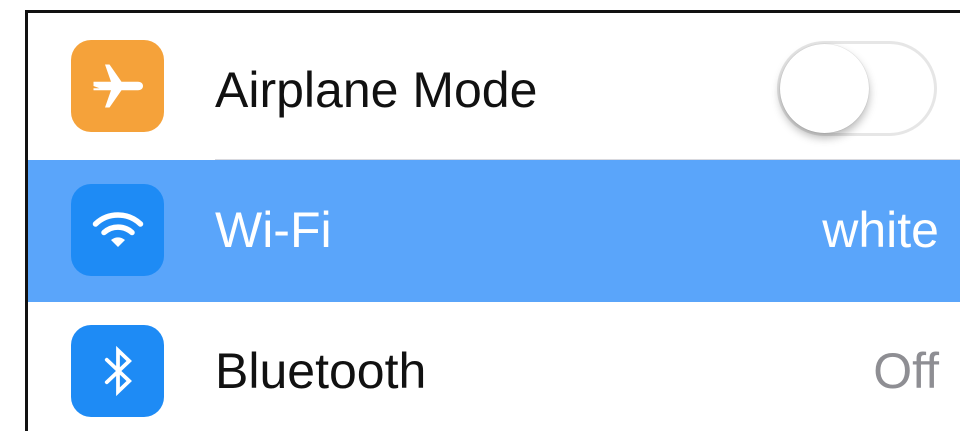 This screenshot has width=960, height=431. What do you see at coordinates (117, 371) in the screenshot?
I see `bluetooth-icon` at bounding box center [117, 371].